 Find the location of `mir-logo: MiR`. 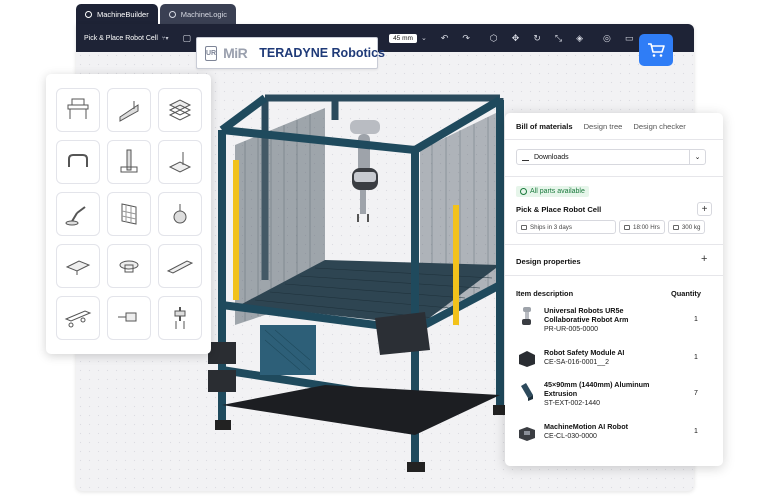

mir-logo: MiR is located at coordinates (235, 53).